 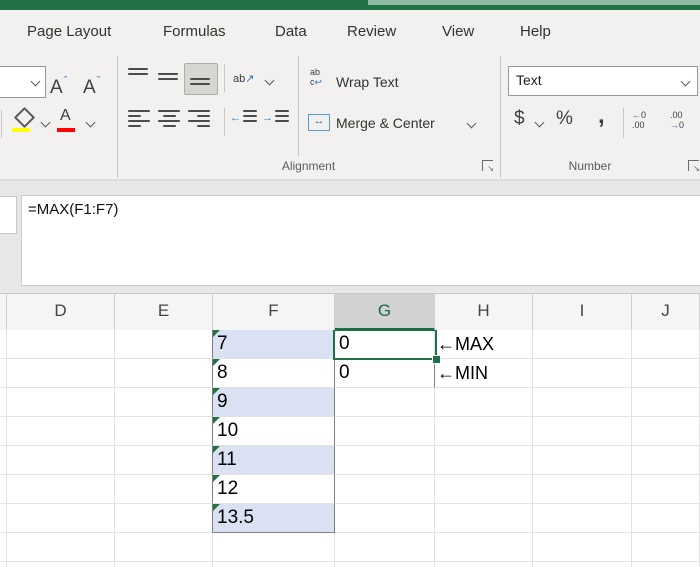 What do you see at coordinates (471, 123) in the screenshot?
I see `merge-center-dropdown` at bounding box center [471, 123].